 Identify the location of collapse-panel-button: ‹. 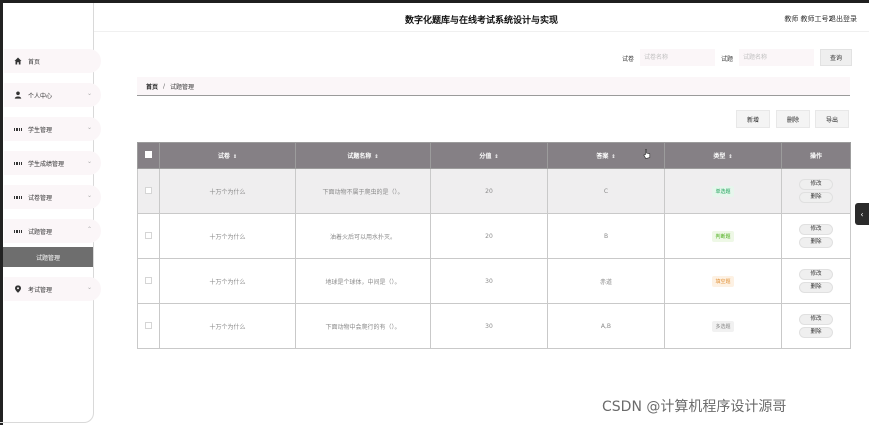
(862, 214).